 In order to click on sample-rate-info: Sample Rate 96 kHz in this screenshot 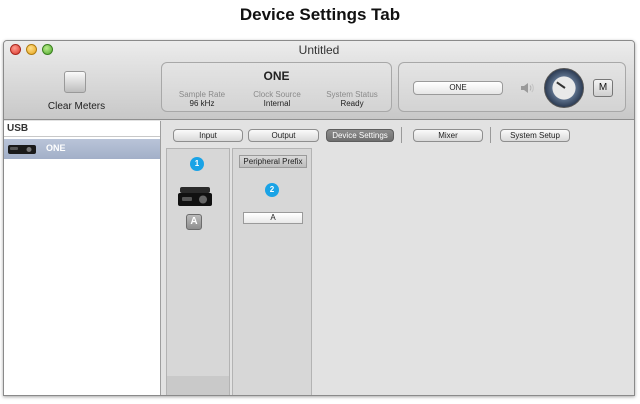, I will do `click(202, 99)`.